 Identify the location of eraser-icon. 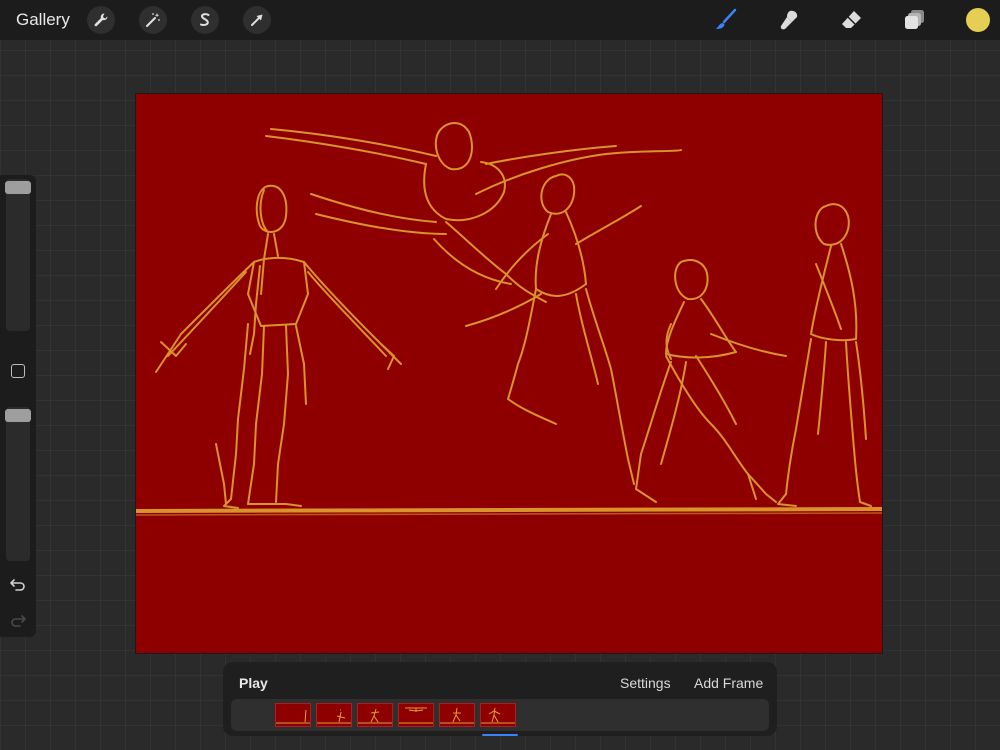
(851, 19).